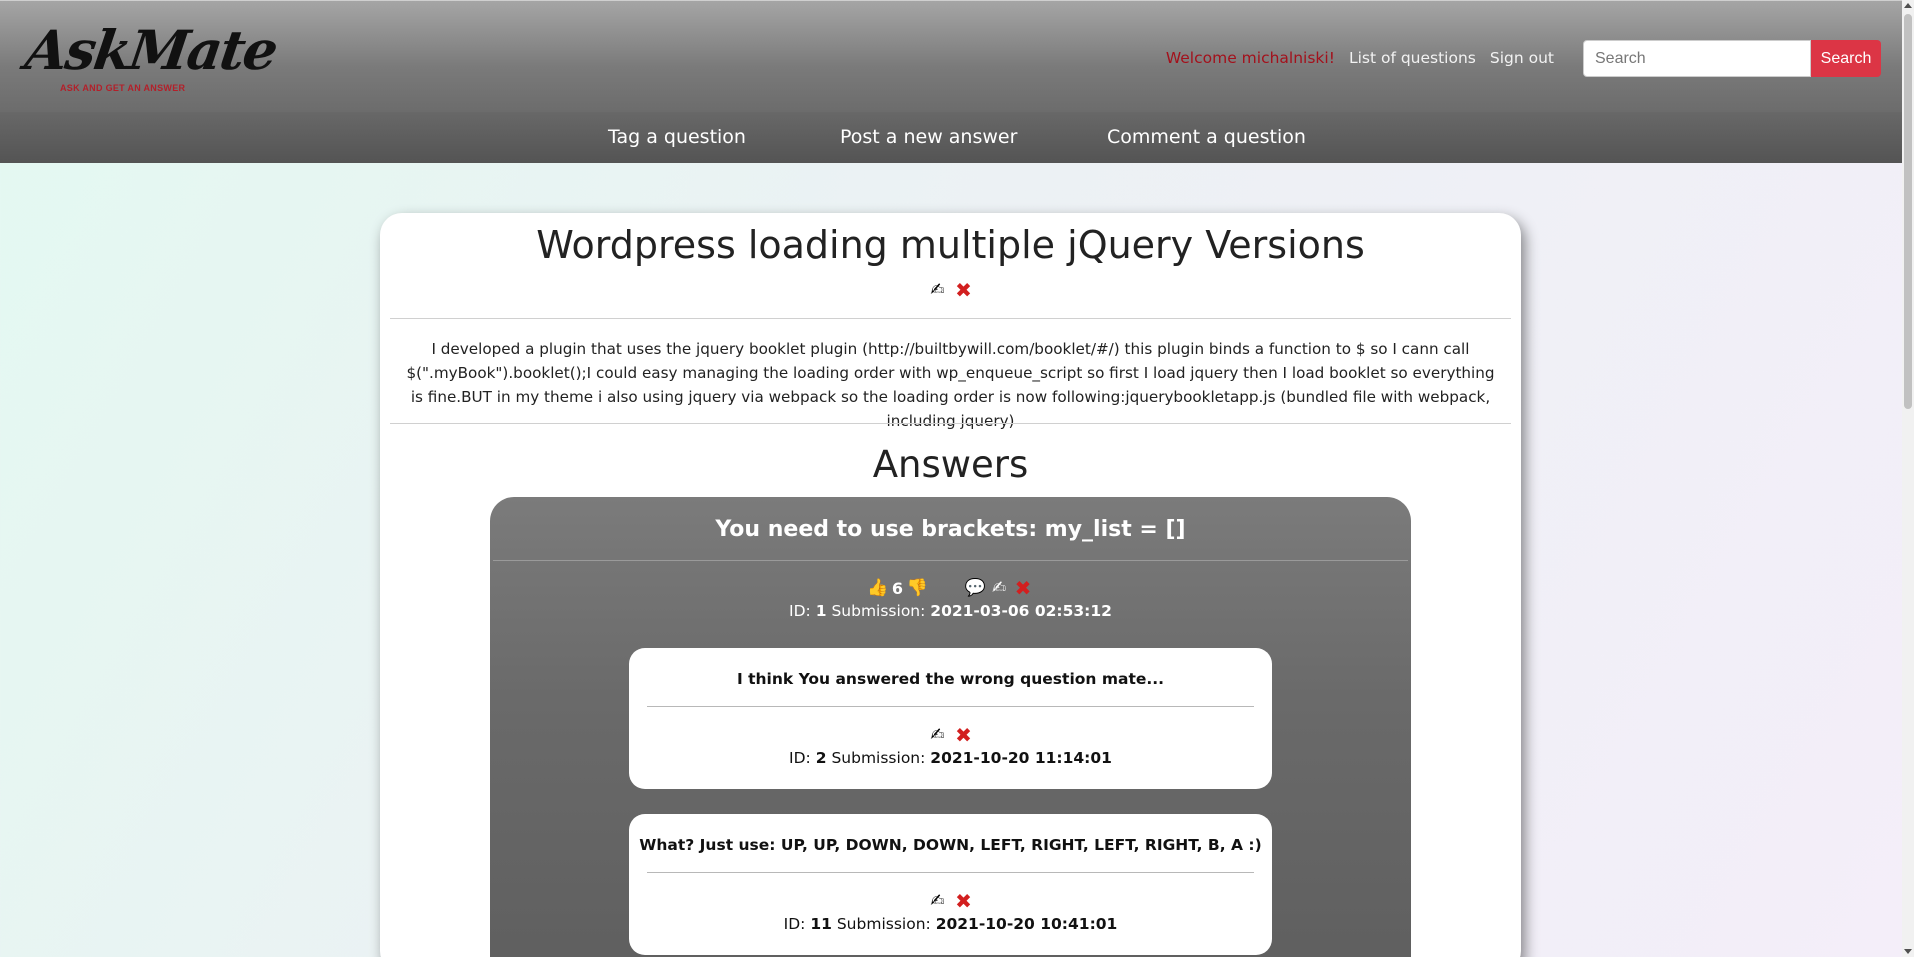 The height and width of the screenshot is (957, 1914). I want to click on askmate-logo: AskMate ASK AND GET AN ANSWER, so click(151, 60).